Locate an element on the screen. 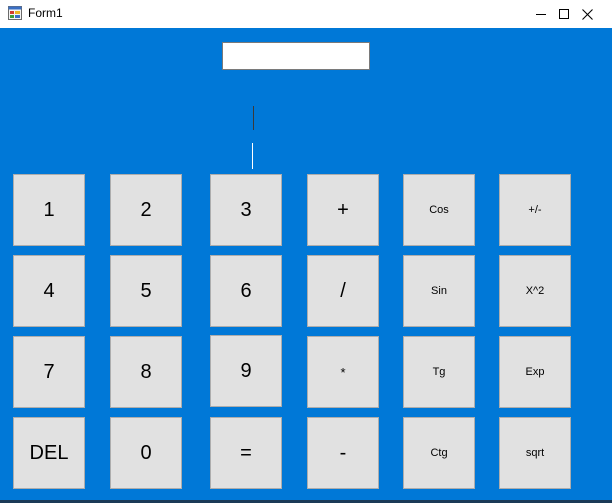 The width and height of the screenshot is (612, 503). window-title: Form1 is located at coordinates (45, 13).